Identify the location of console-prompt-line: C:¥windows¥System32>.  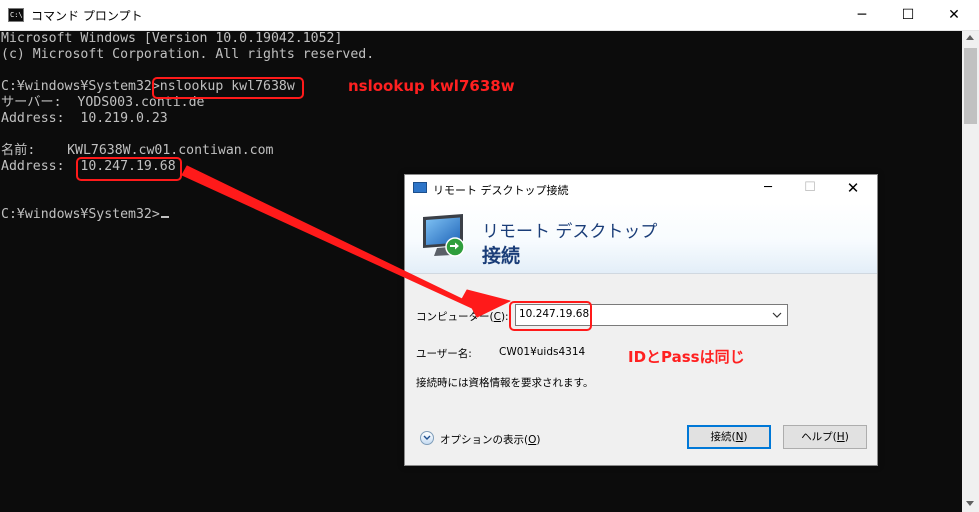
(85, 215).